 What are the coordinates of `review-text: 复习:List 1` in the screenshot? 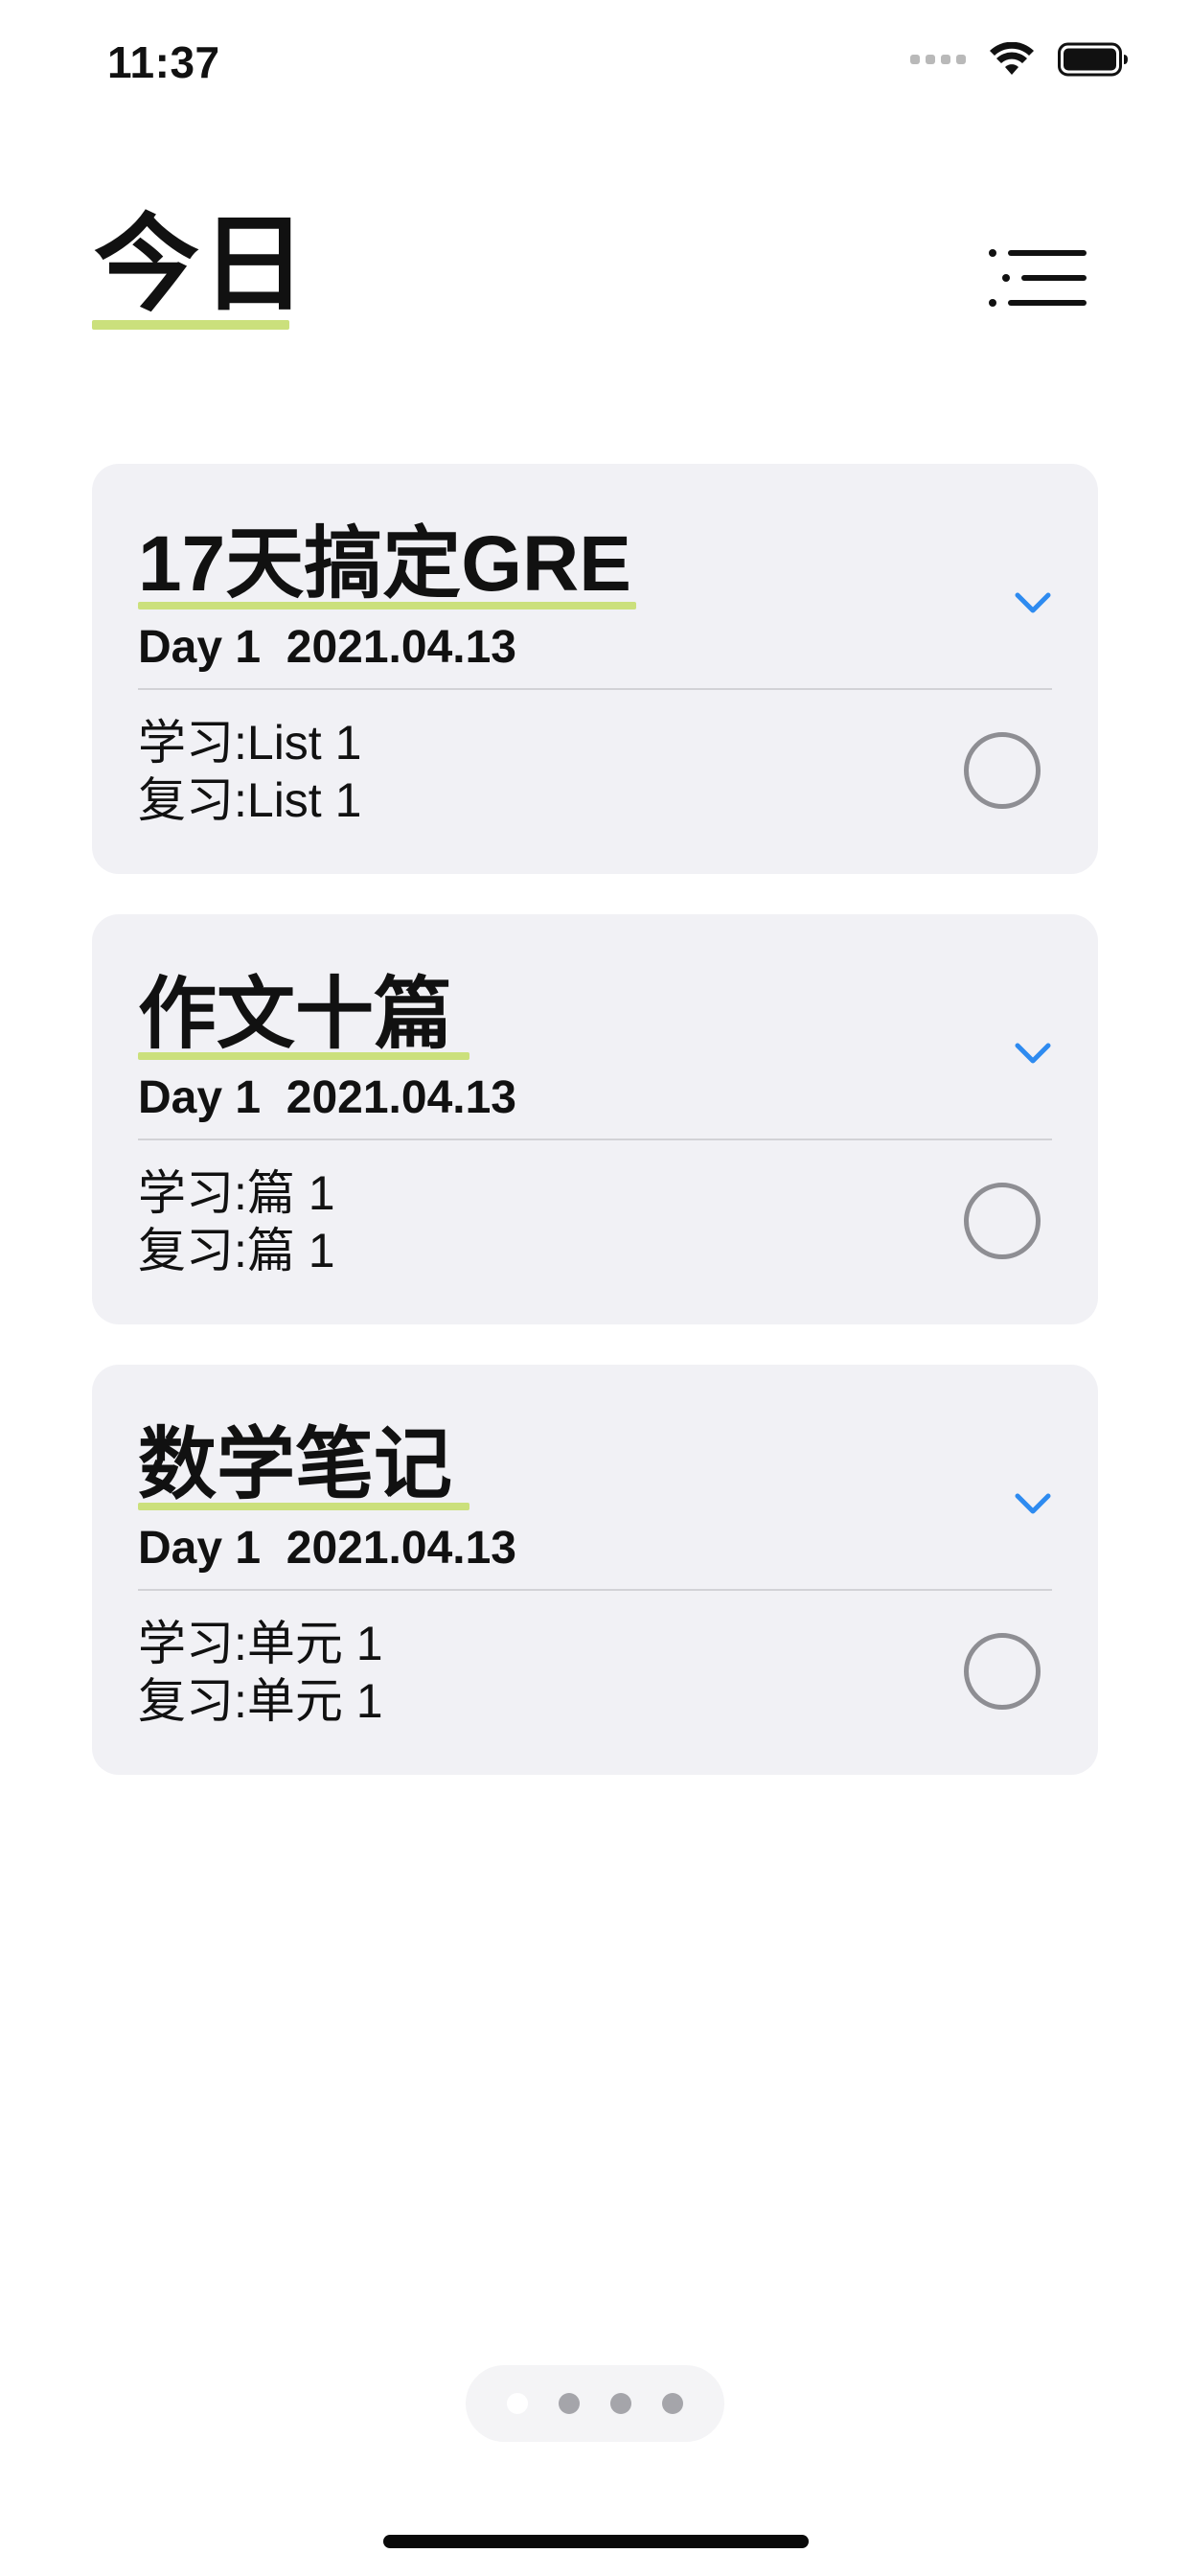 It's located at (250, 800).